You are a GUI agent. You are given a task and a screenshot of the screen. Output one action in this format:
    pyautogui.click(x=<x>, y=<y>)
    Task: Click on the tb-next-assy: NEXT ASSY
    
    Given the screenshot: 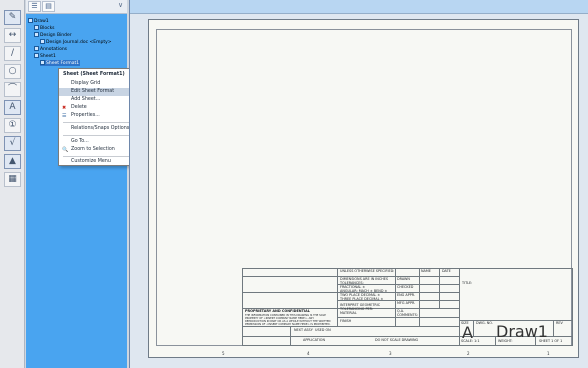 What is the action you would take?
    pyautogui.click(x=303, y=330)
    